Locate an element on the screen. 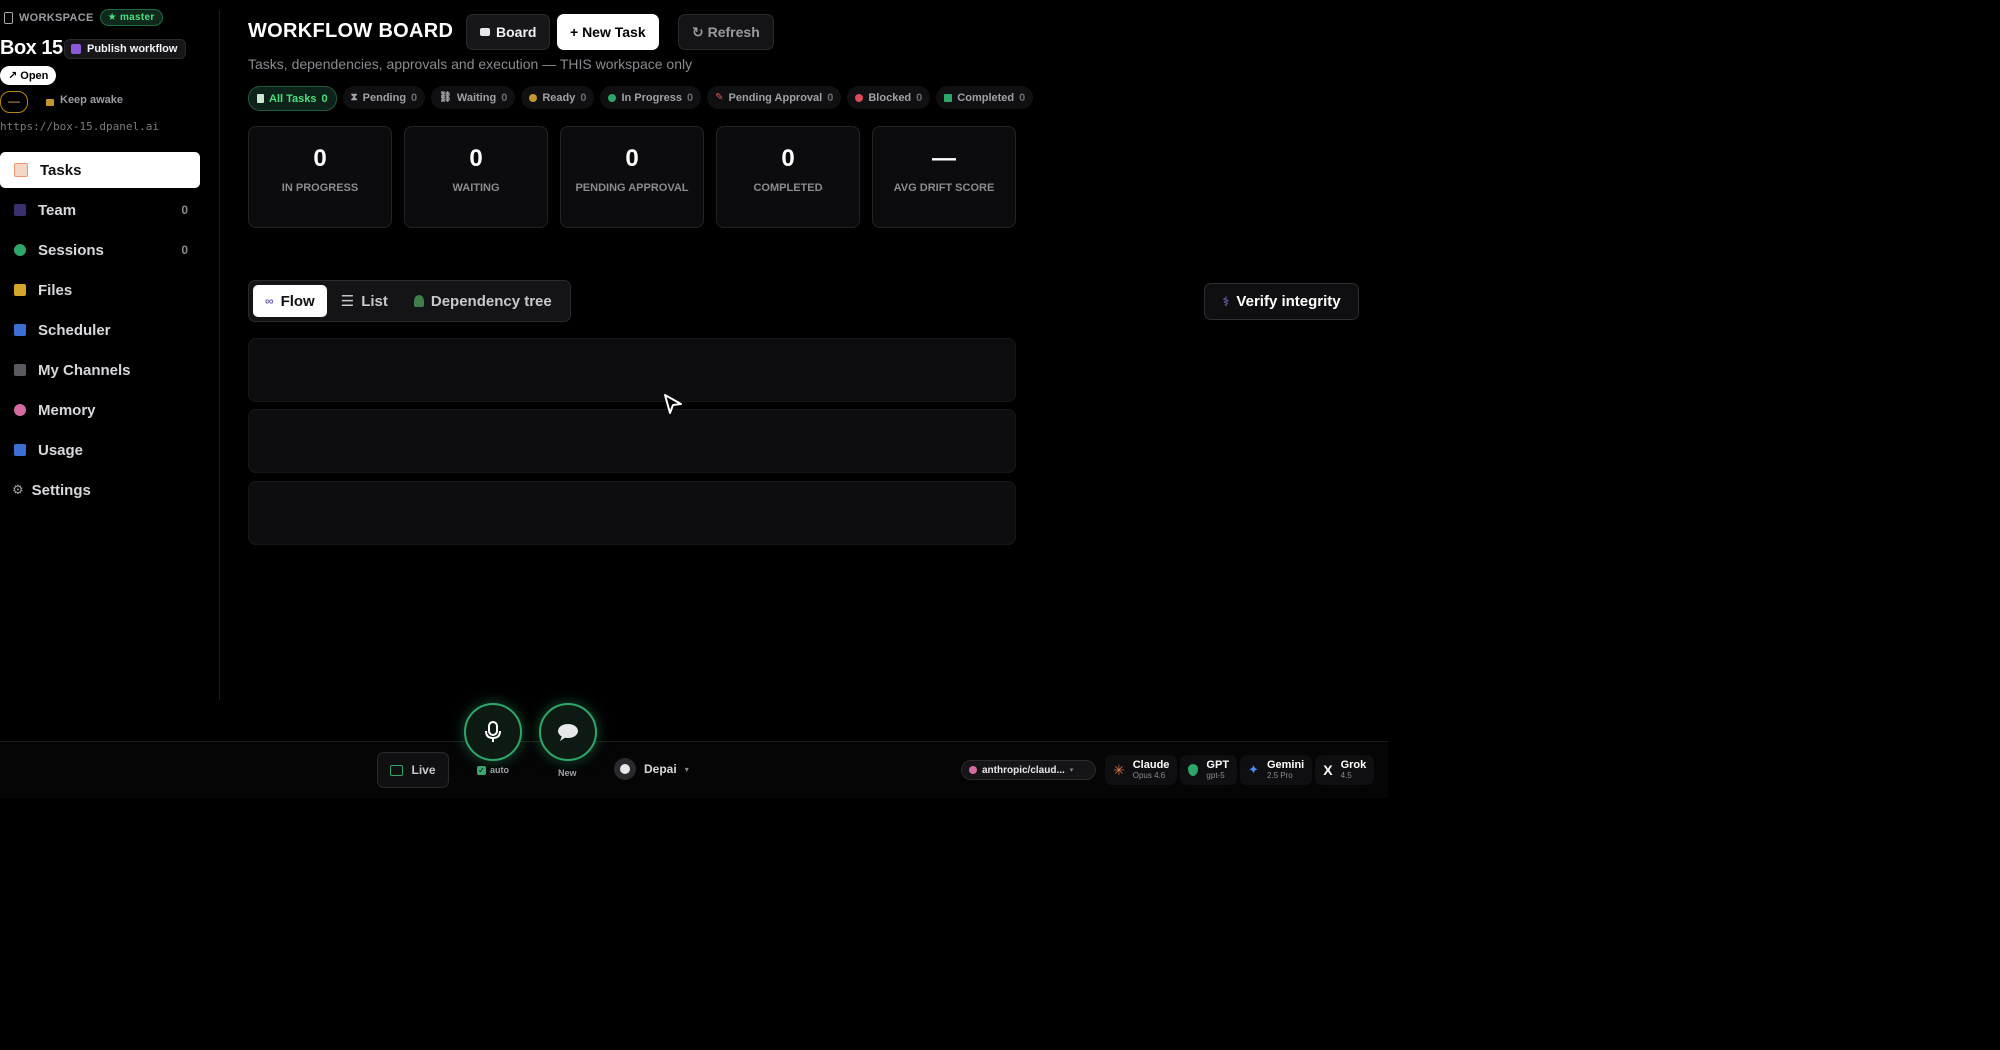  board-button: Board is located at coordinates (508, 32).